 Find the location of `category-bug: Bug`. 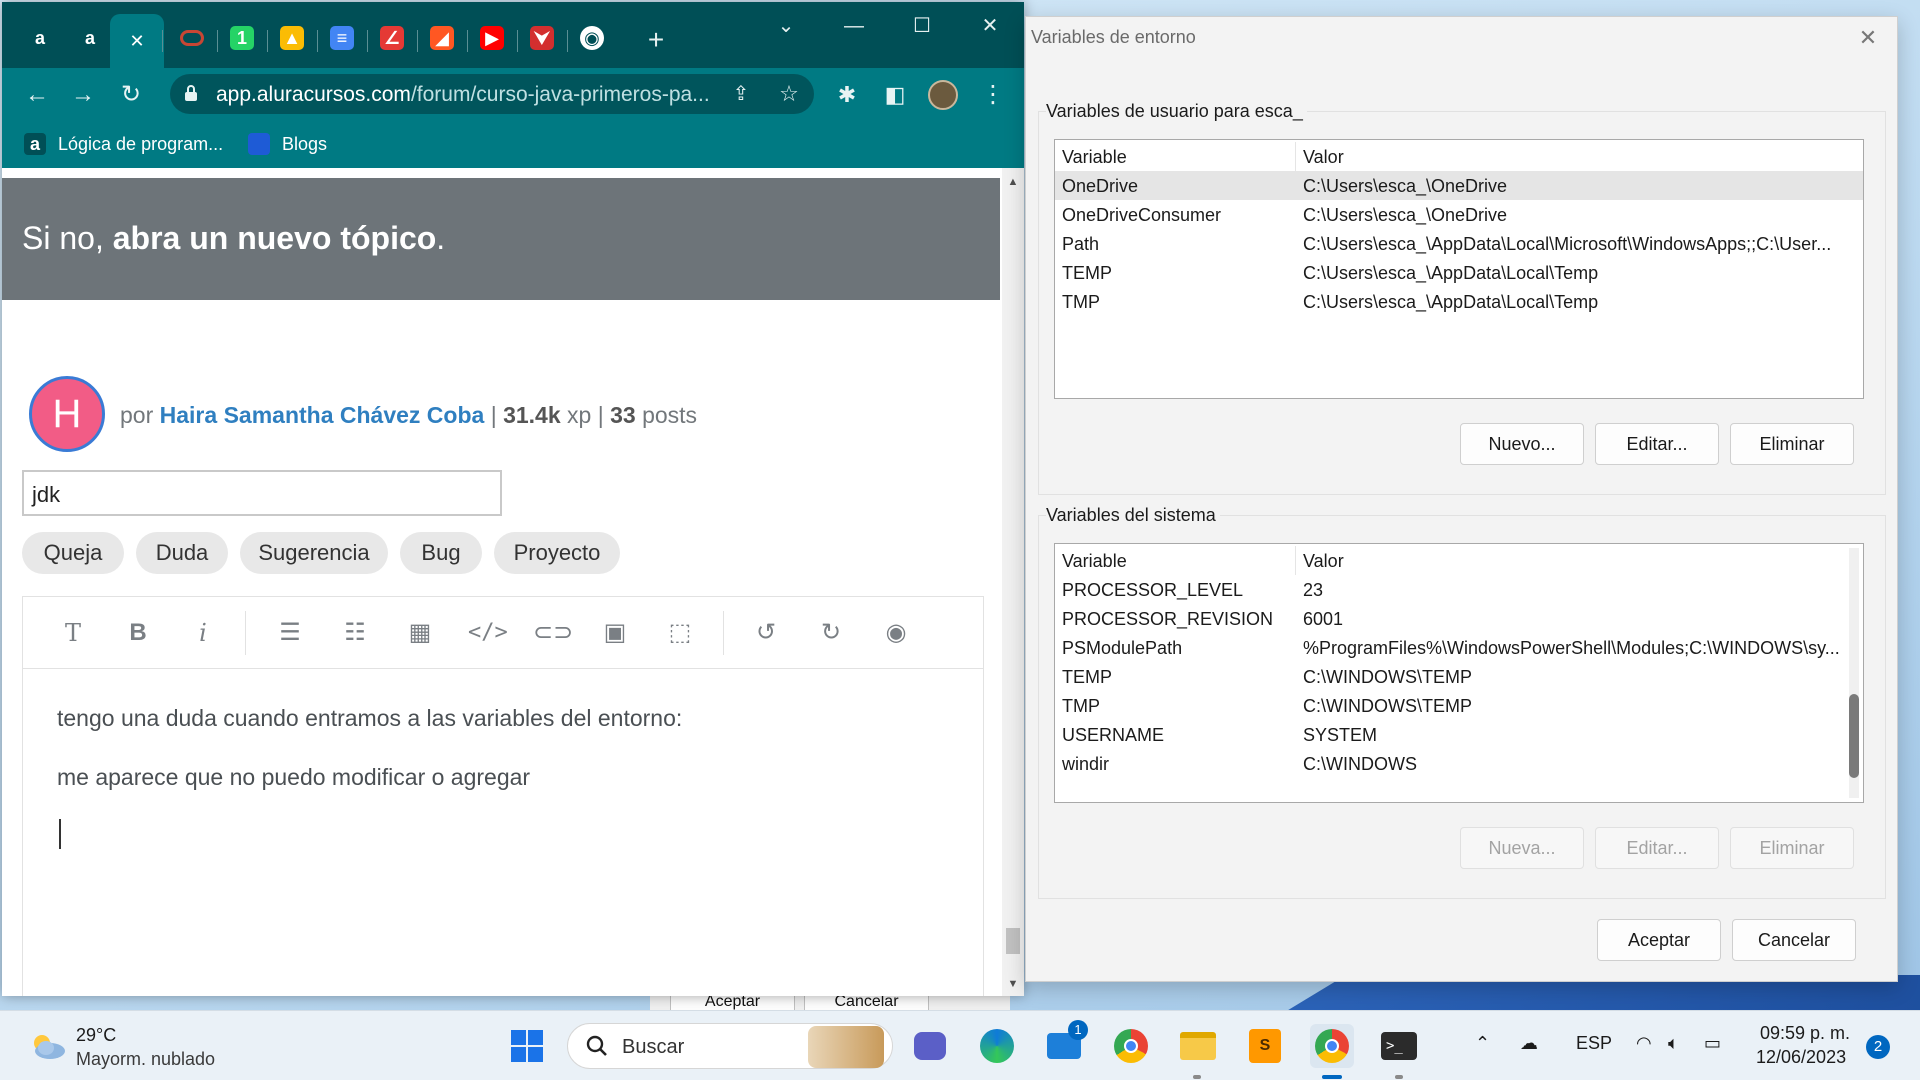

category-bug: Bug is located at coordinates (441, 553).